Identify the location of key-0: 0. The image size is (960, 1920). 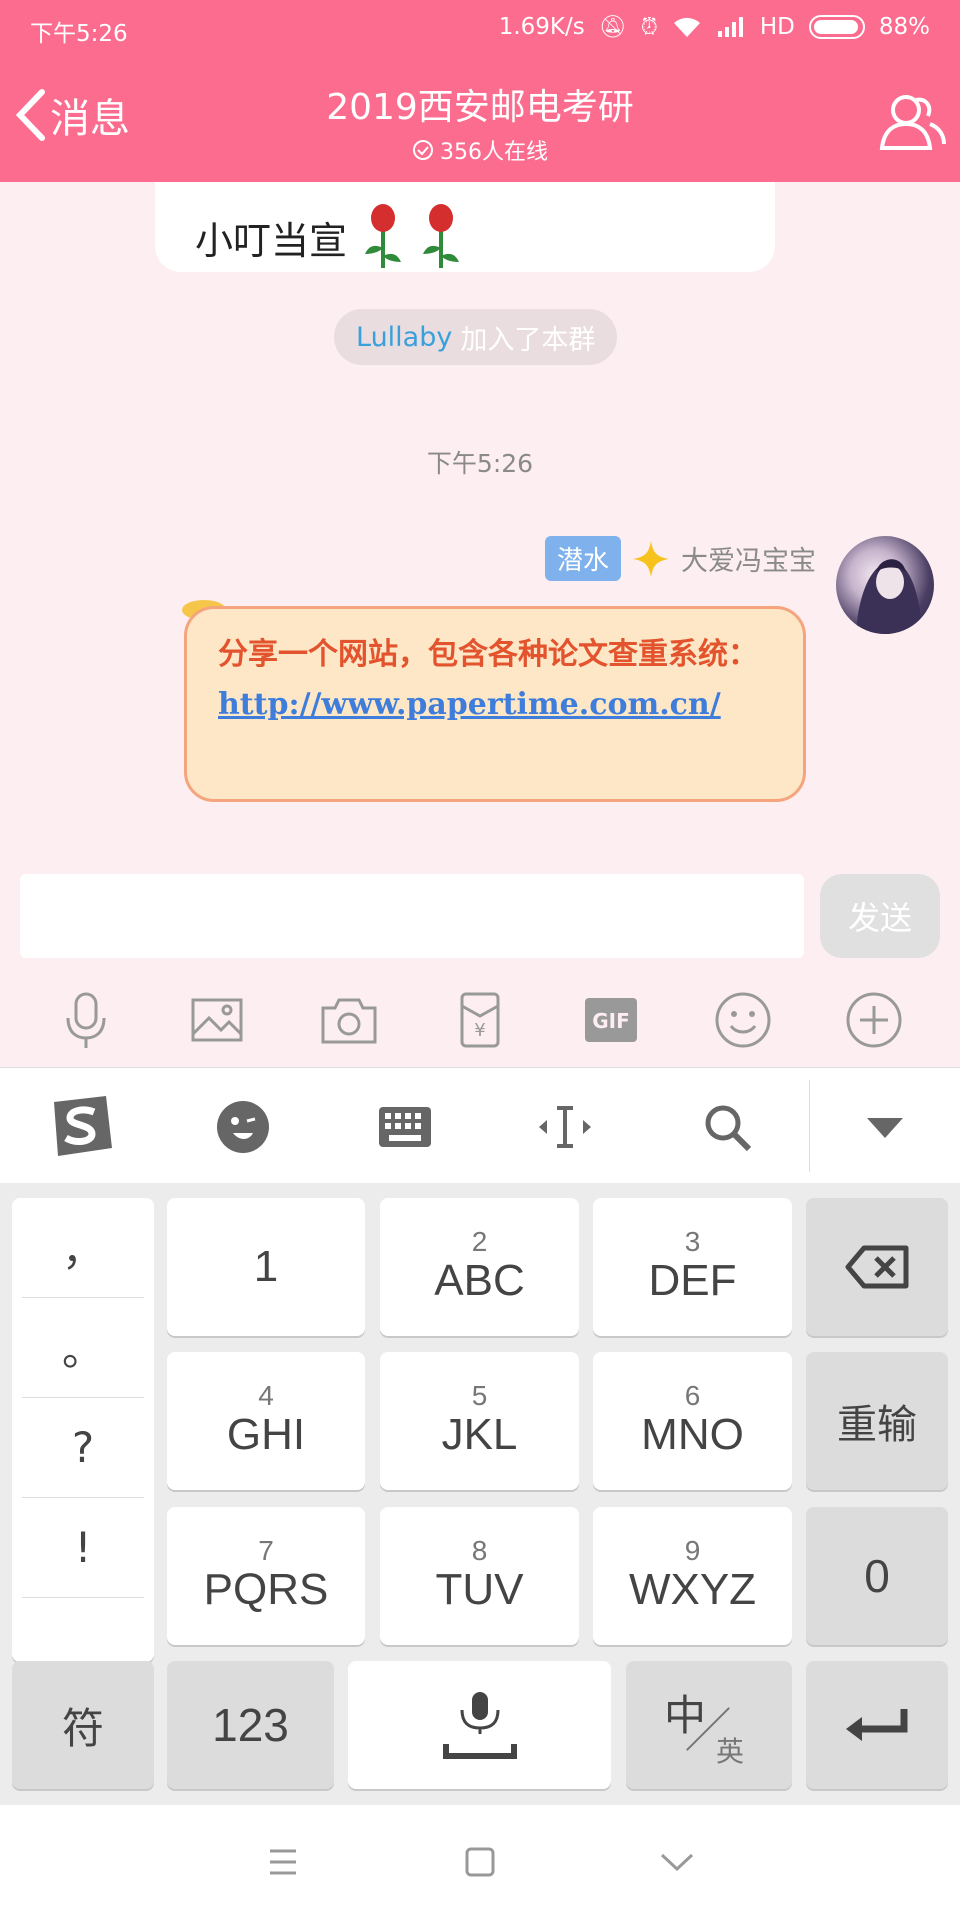
(877, 1576).